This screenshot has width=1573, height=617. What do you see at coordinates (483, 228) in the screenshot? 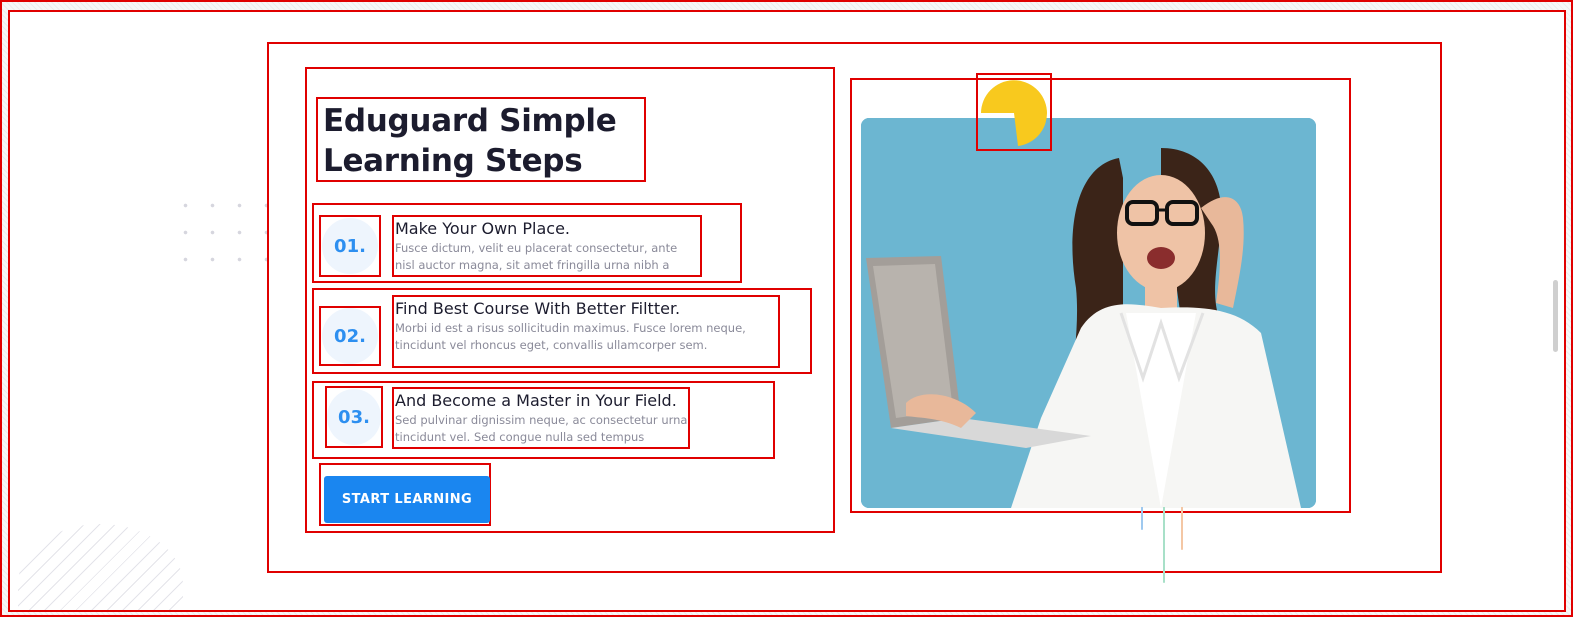
I see `step-title: Make Your Own Place.` at bounding box center [483, 228].